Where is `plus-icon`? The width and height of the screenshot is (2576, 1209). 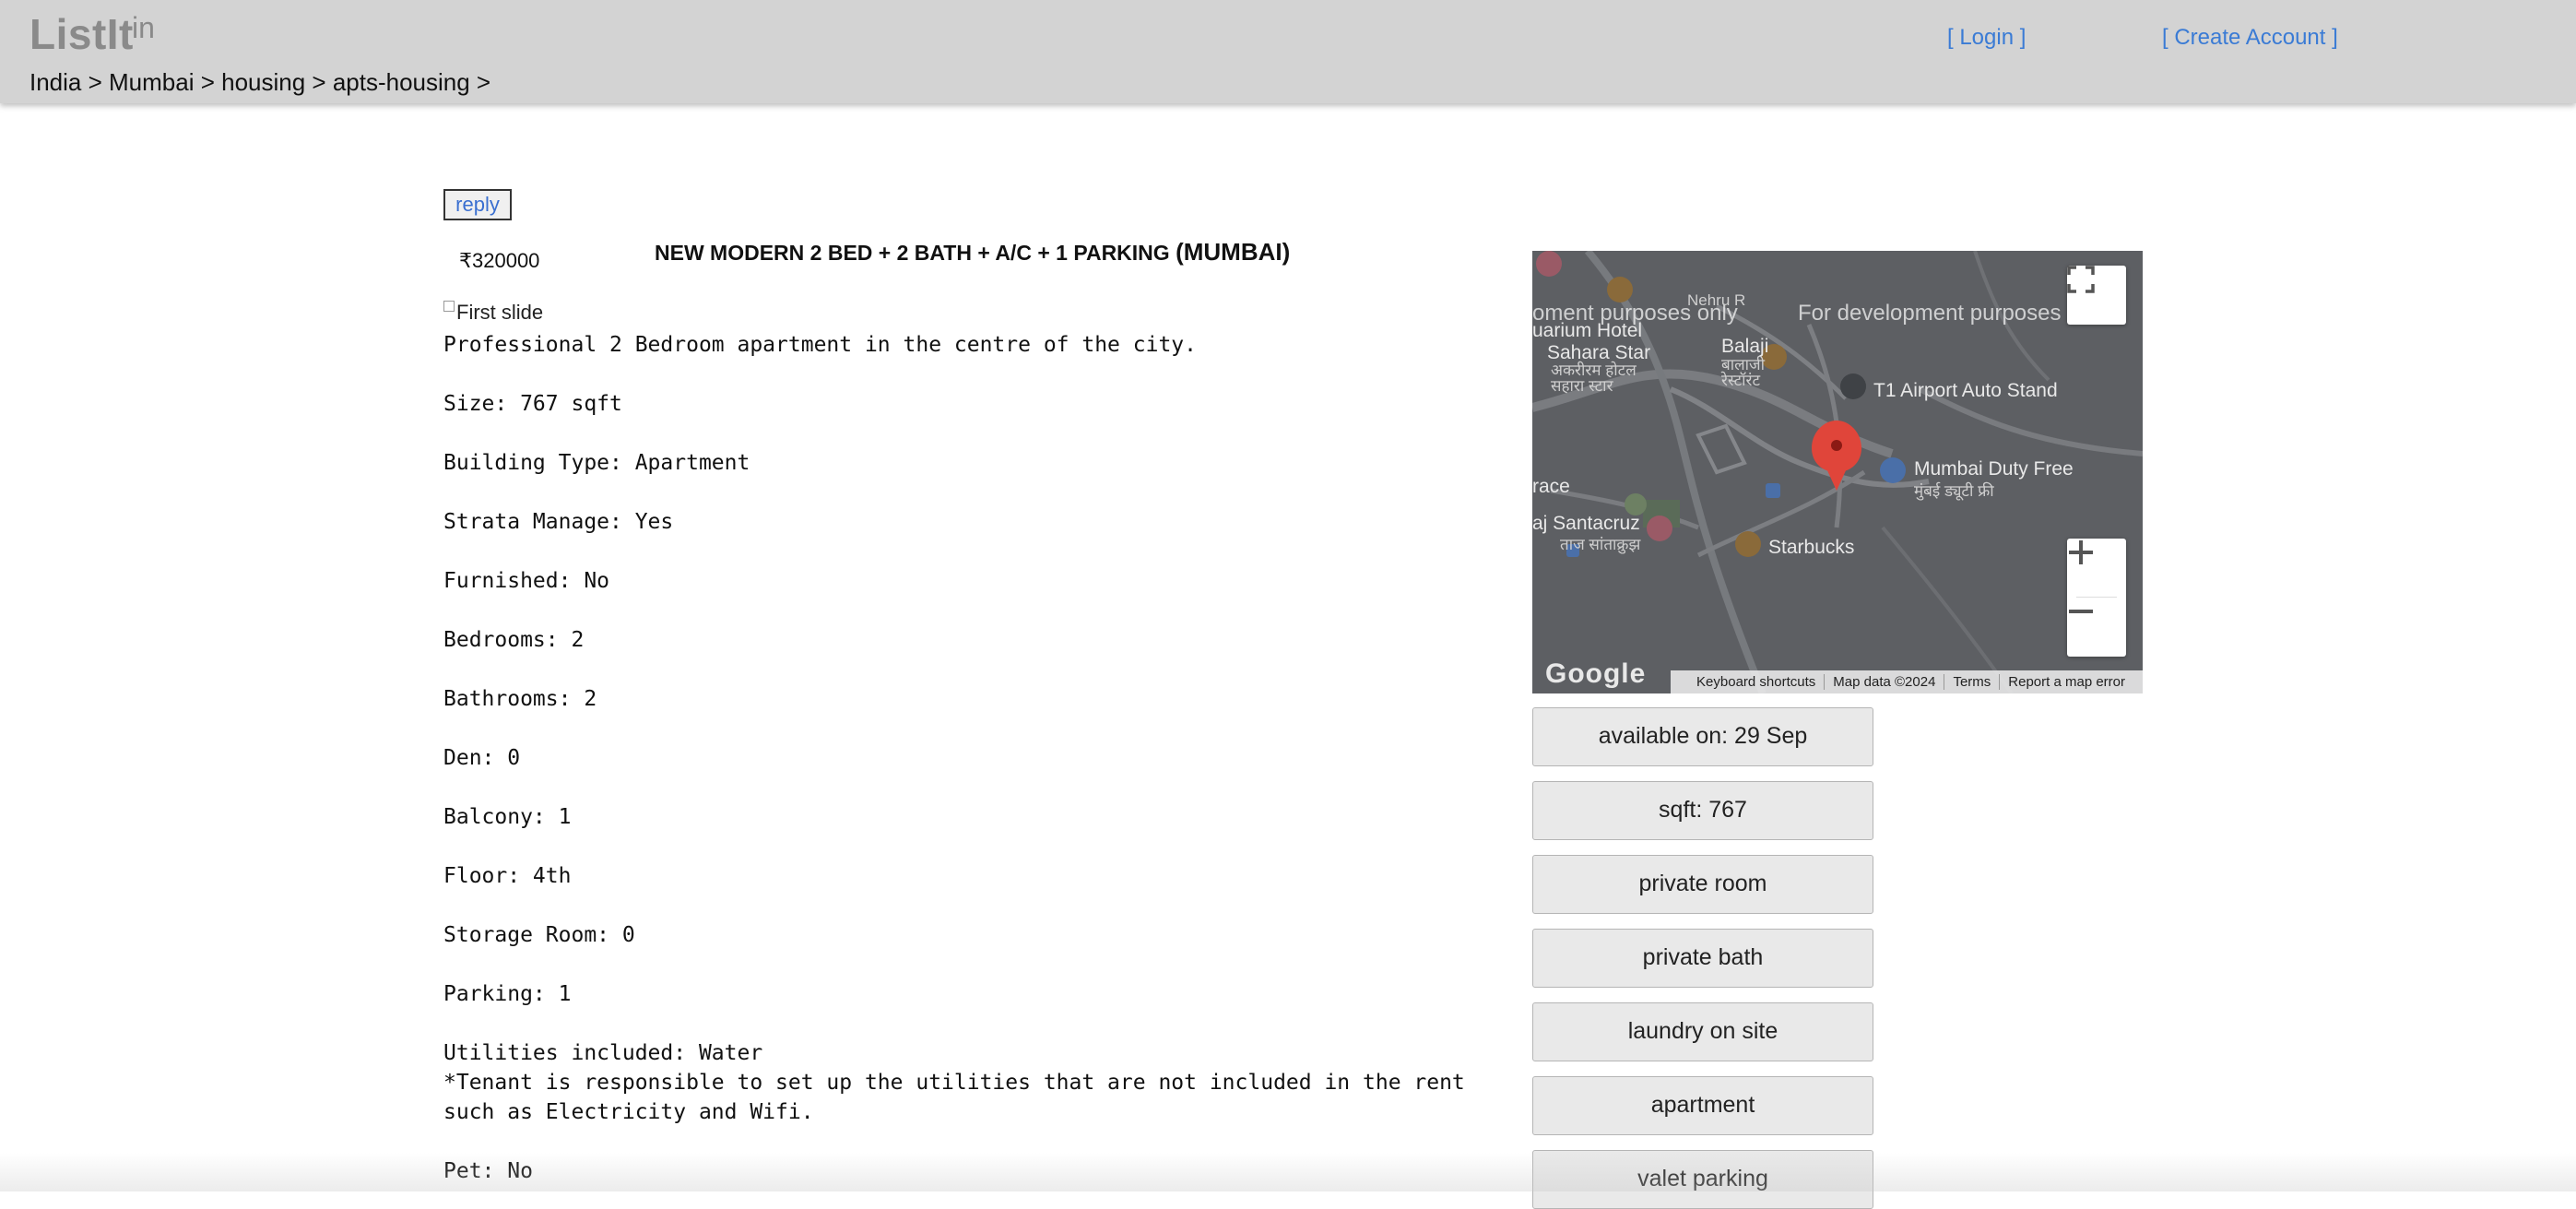
plus-icon is located at coordinates (2081, 552).